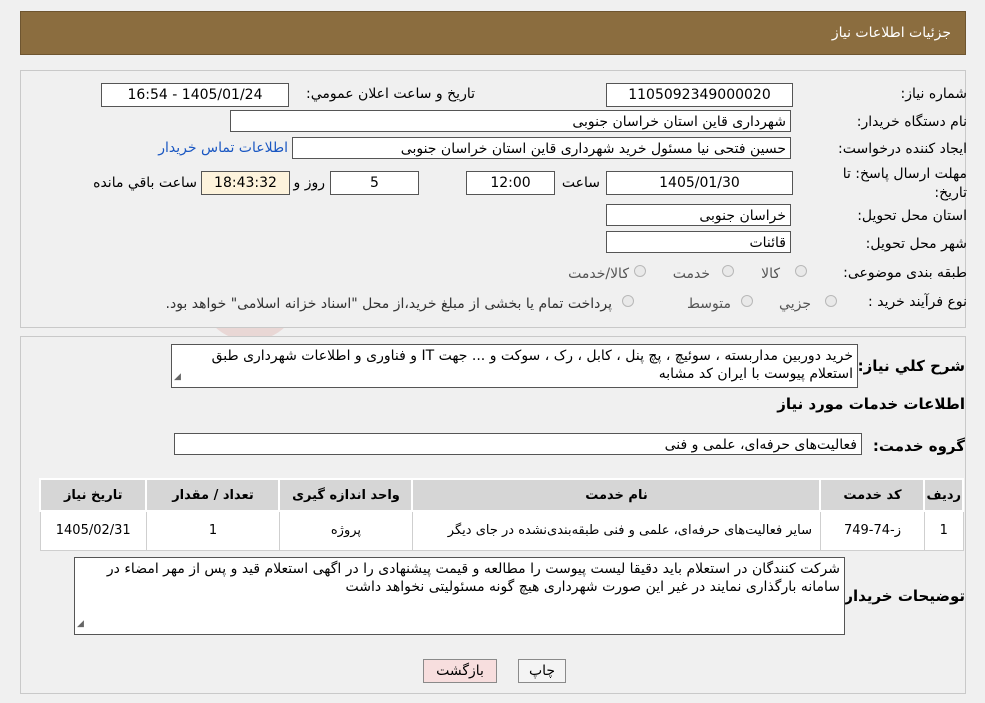 Image resolution: width=985 pixels, height=703 pixels. Describe the element at coordinates (916, 244) in the screenshot. I see `city-label: شهر محل تحويل:` at that location.